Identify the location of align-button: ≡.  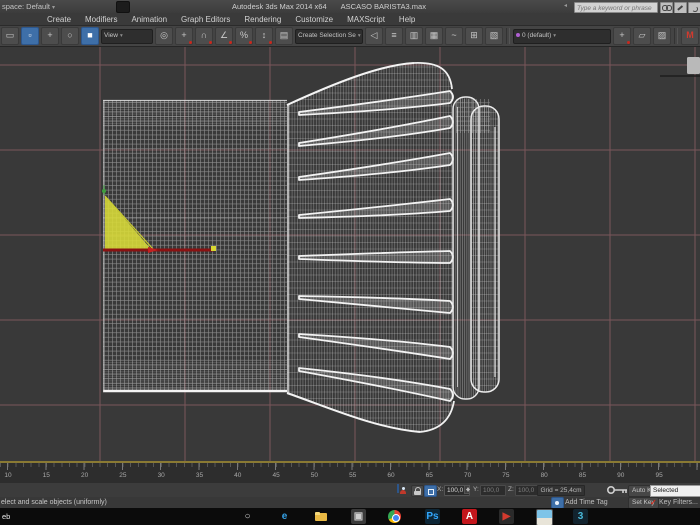
(394, 36).